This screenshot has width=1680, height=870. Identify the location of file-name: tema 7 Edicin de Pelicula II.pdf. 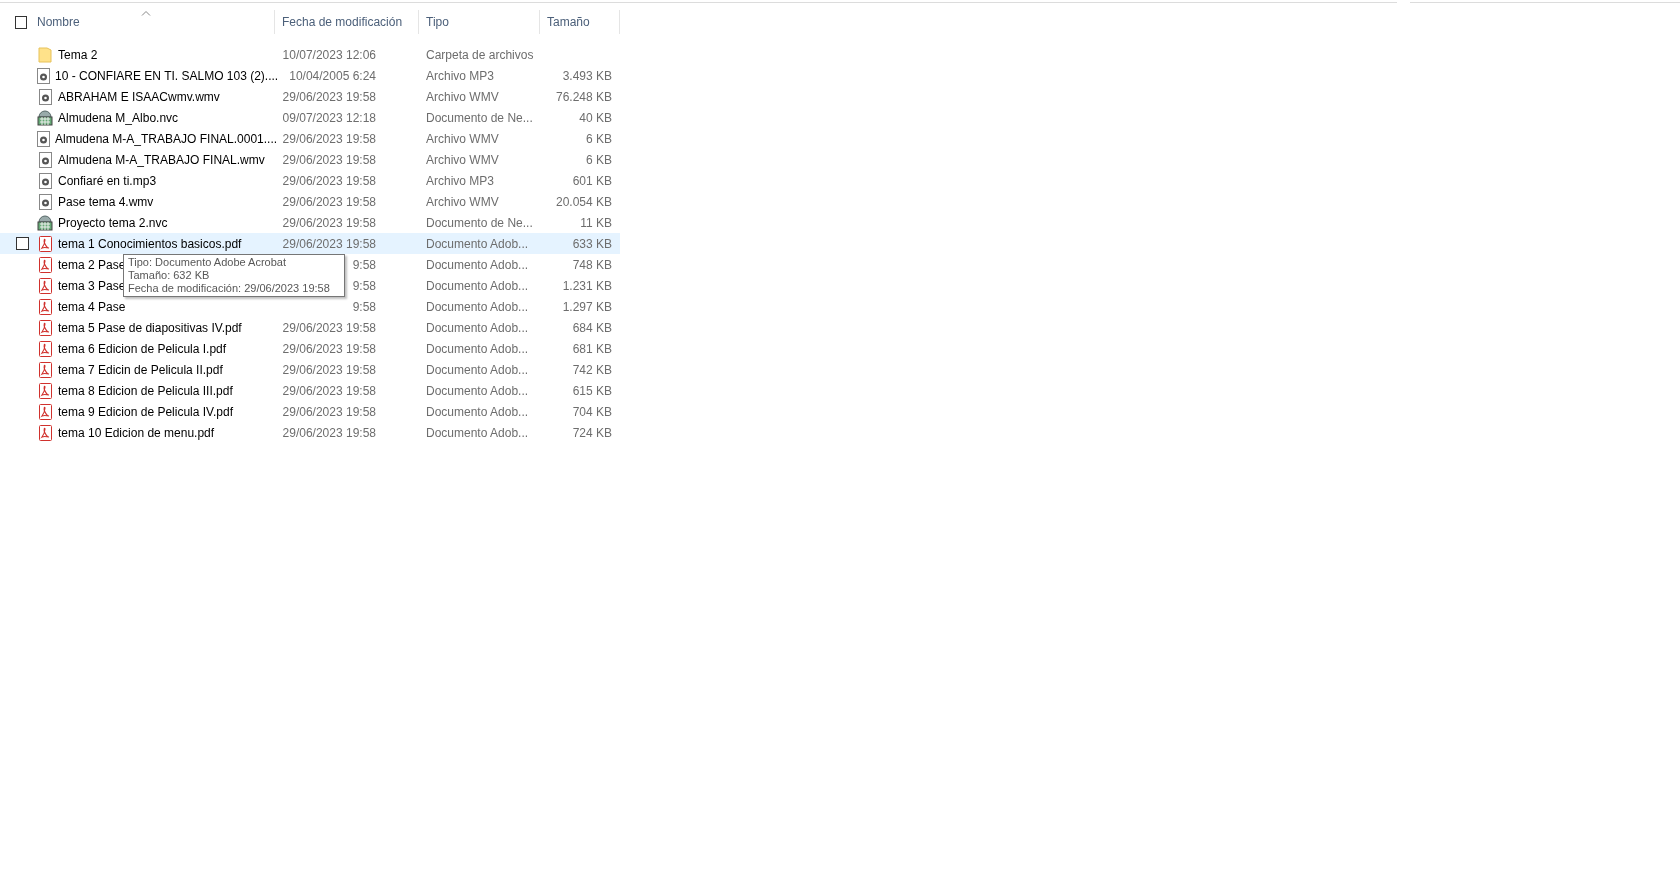
(140, 369).